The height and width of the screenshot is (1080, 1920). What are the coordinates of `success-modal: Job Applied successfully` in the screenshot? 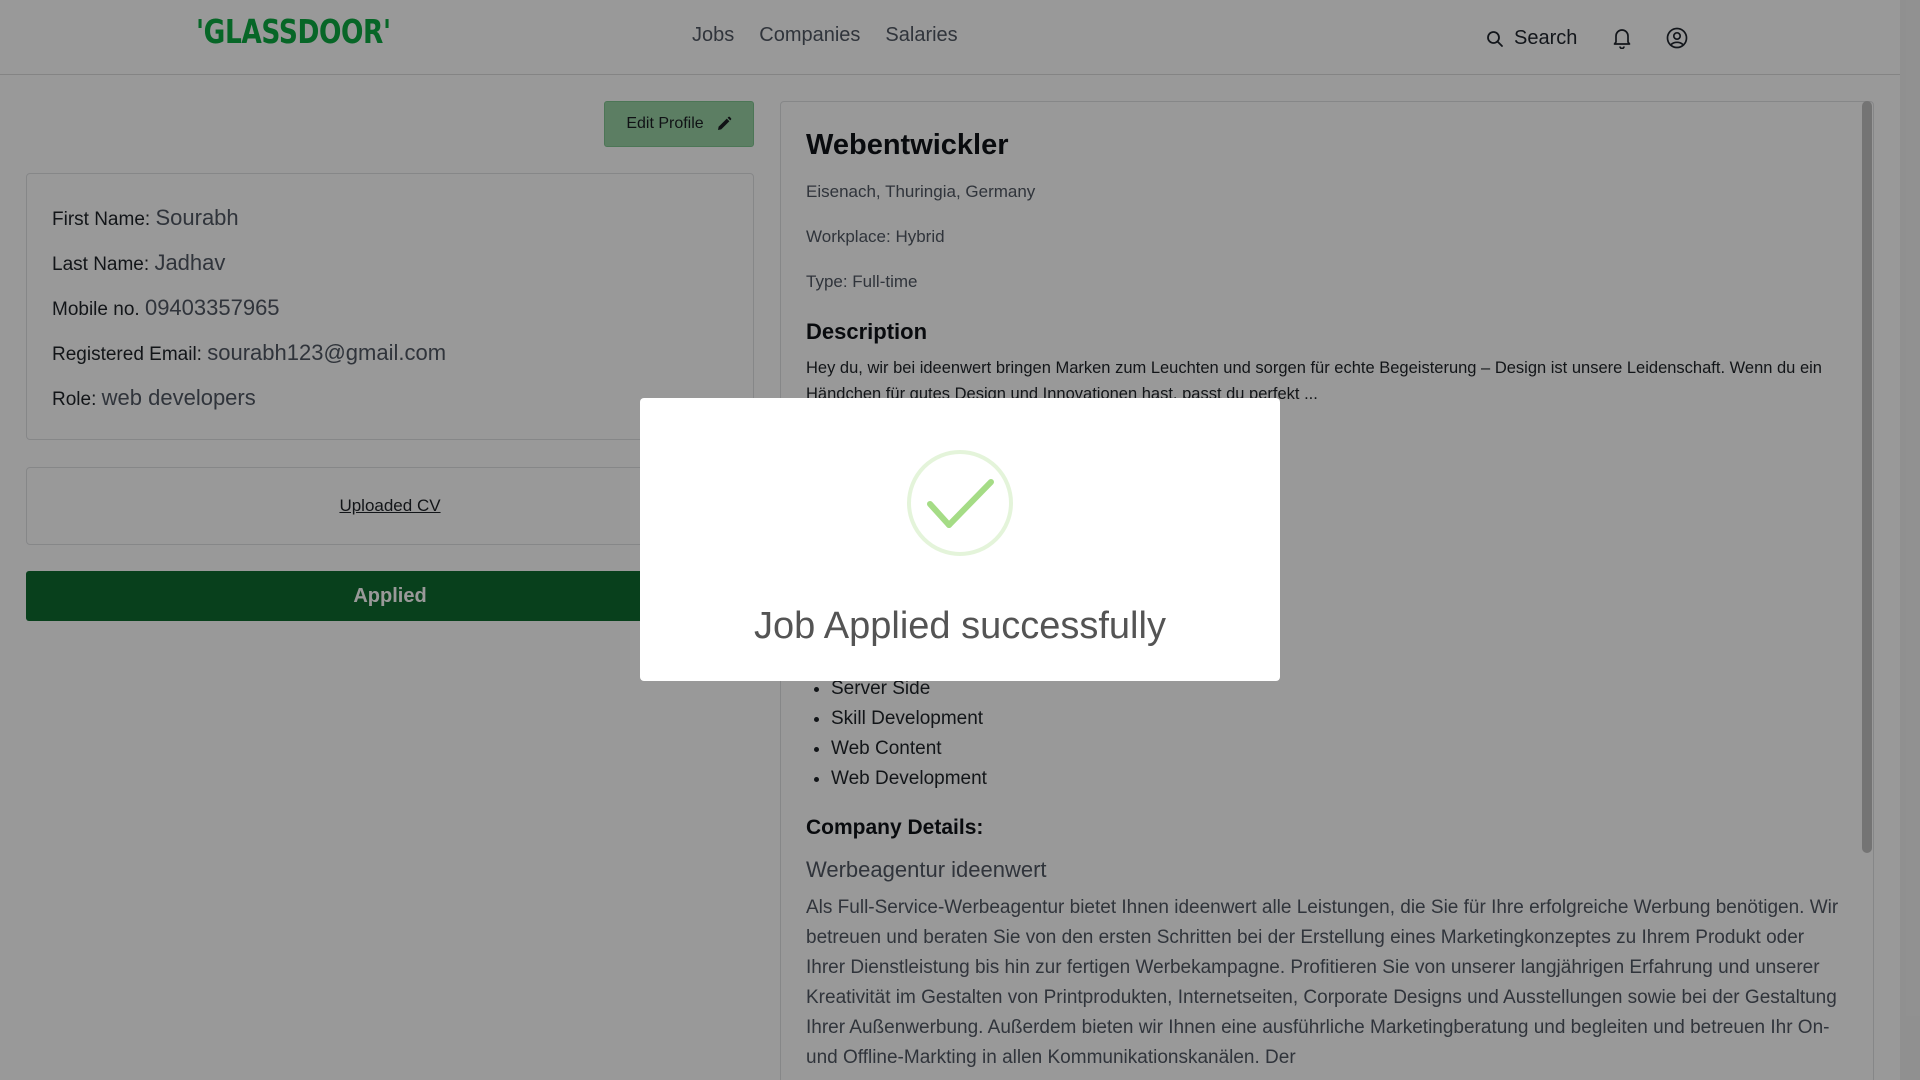 It's located at (960, 539).